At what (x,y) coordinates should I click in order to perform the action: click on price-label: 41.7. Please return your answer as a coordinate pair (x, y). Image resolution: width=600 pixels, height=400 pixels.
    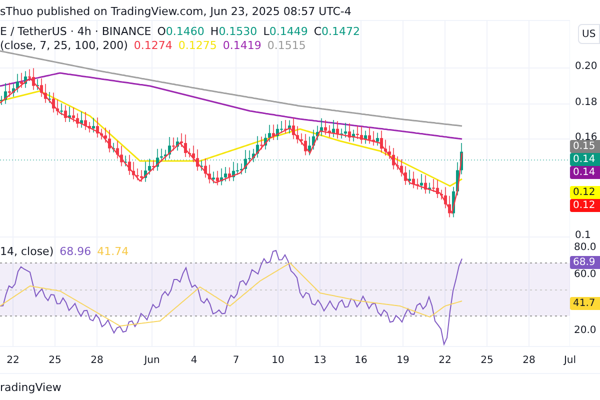
    Looking at the image, I should click on (585, 303).